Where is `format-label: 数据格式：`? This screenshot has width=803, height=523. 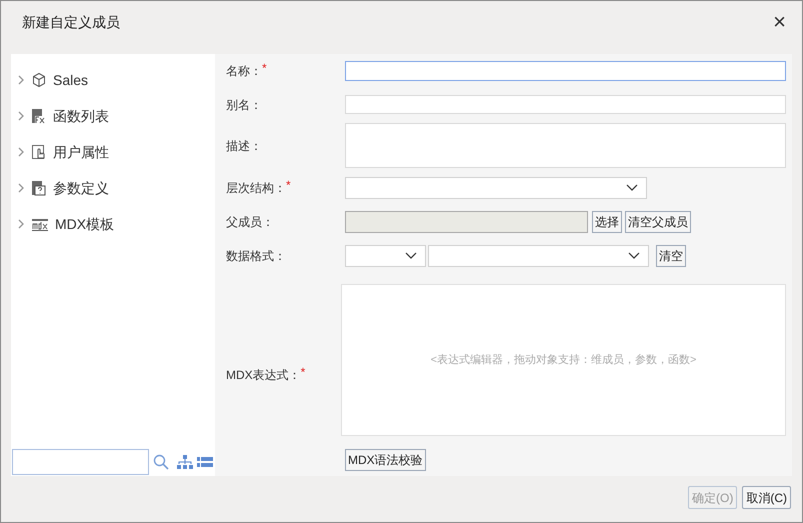
format-label: 数据格式： is located at coordinates (256, 256).